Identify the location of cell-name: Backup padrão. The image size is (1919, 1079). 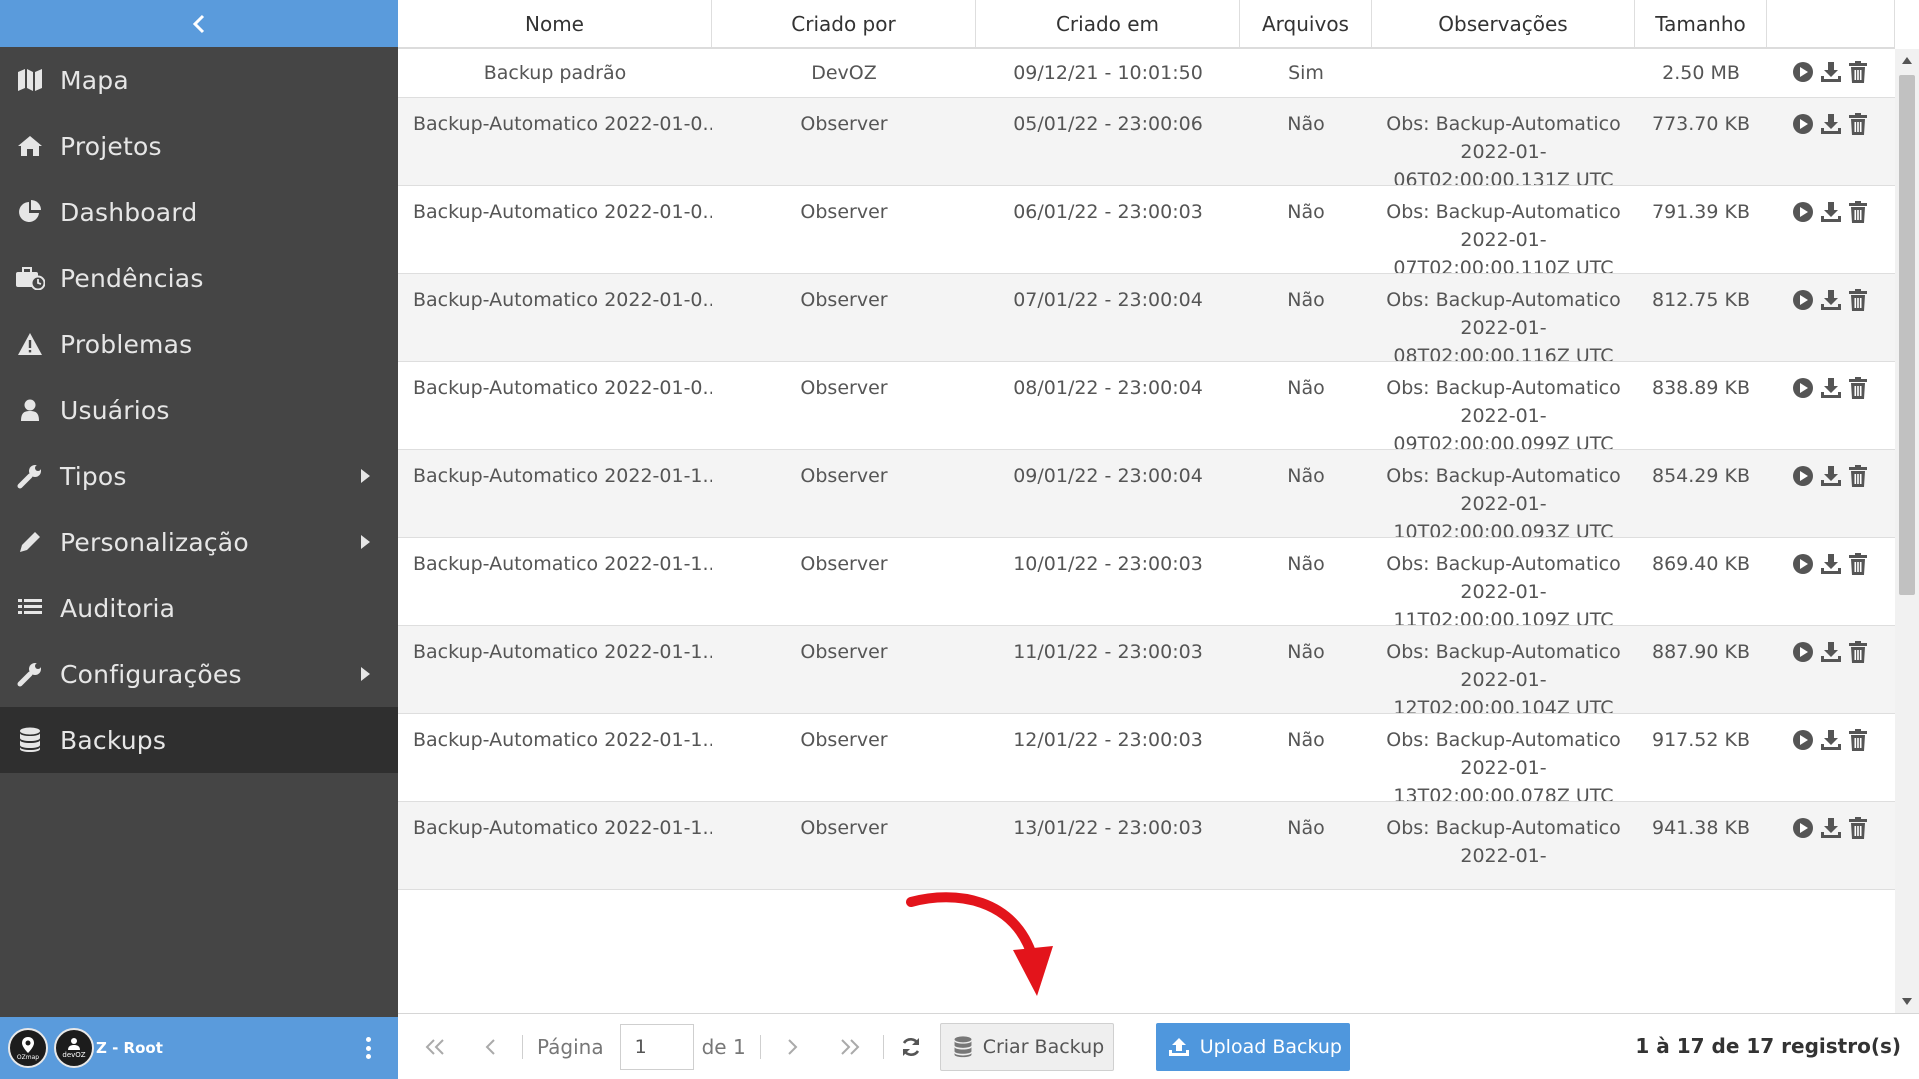
(555, 73).